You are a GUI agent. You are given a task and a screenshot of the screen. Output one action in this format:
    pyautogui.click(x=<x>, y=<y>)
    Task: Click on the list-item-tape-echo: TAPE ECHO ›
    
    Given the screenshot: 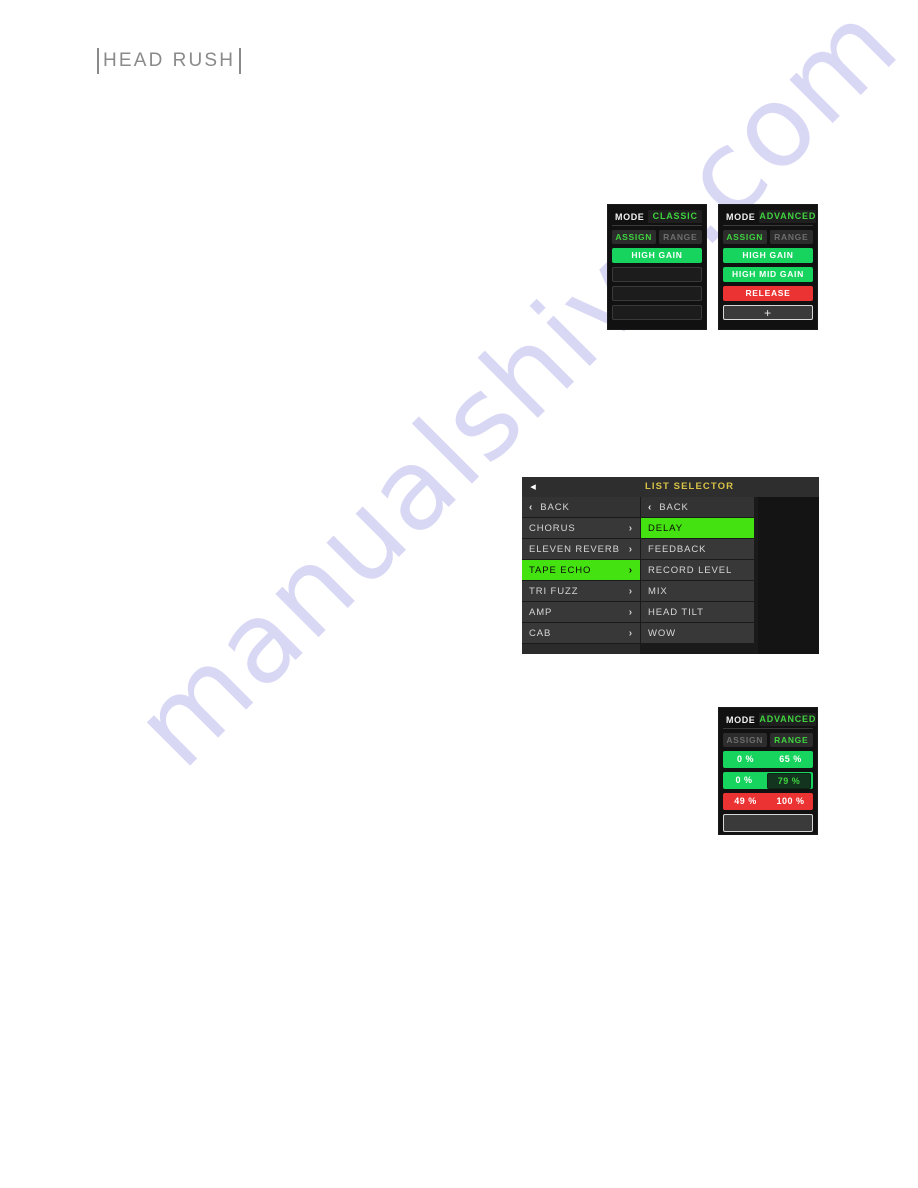 What is the action you would take?
    pyautogui.click(x=581, y=570)
    